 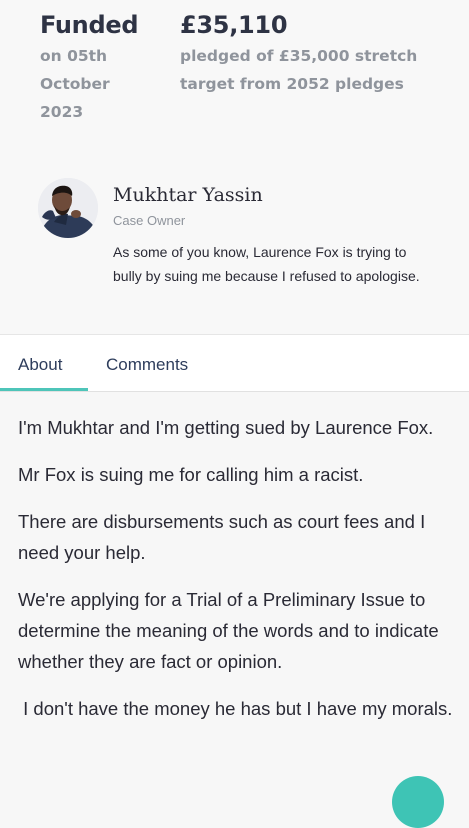 I want to click on pledged-target-line: pledged of £35,000 stretch, so click(x=299, y=56).